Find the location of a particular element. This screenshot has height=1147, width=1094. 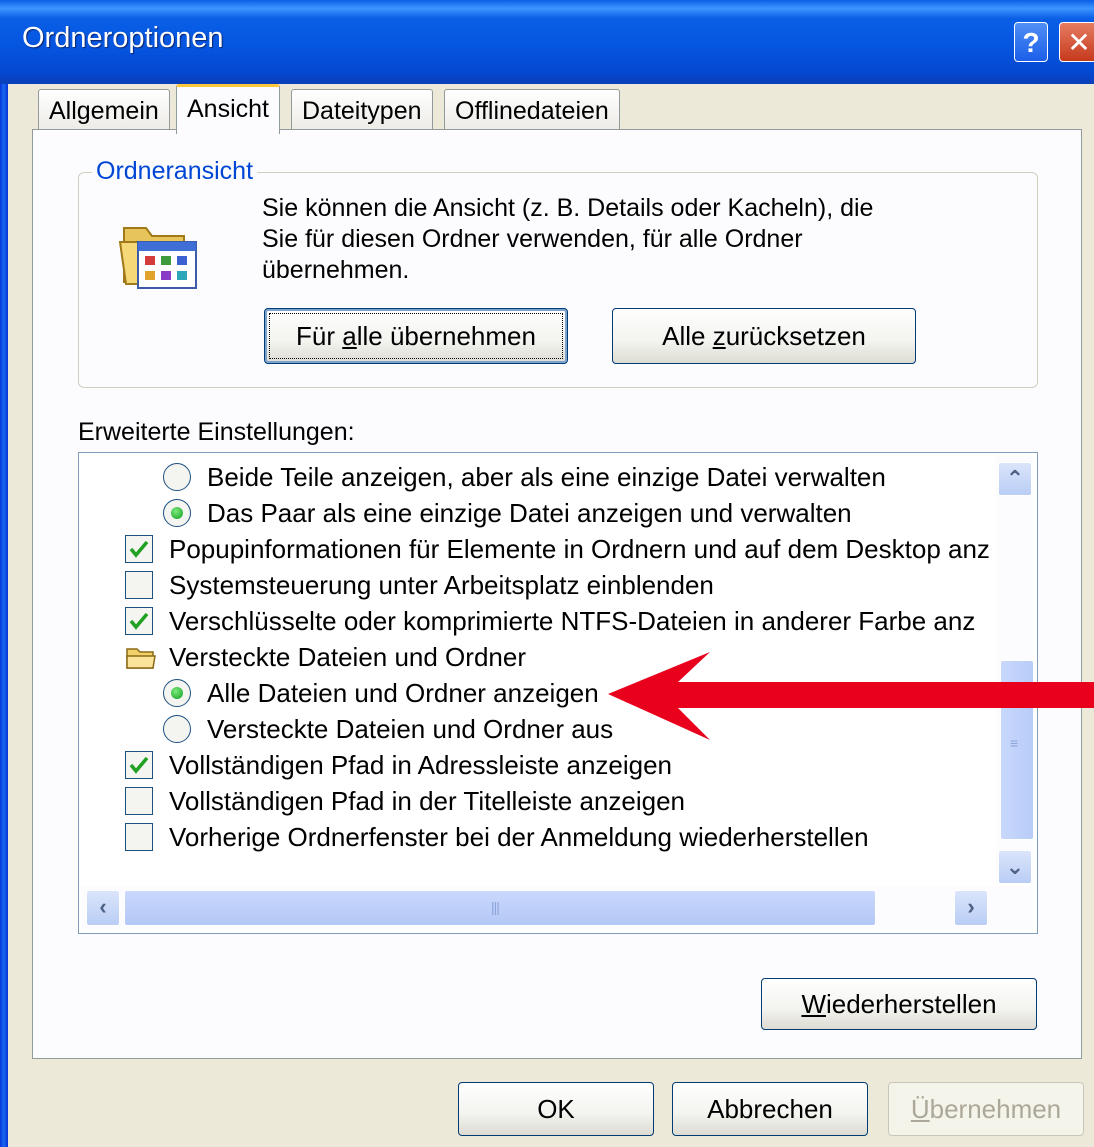

help-button: ? is located at coordinates (1031, 42).